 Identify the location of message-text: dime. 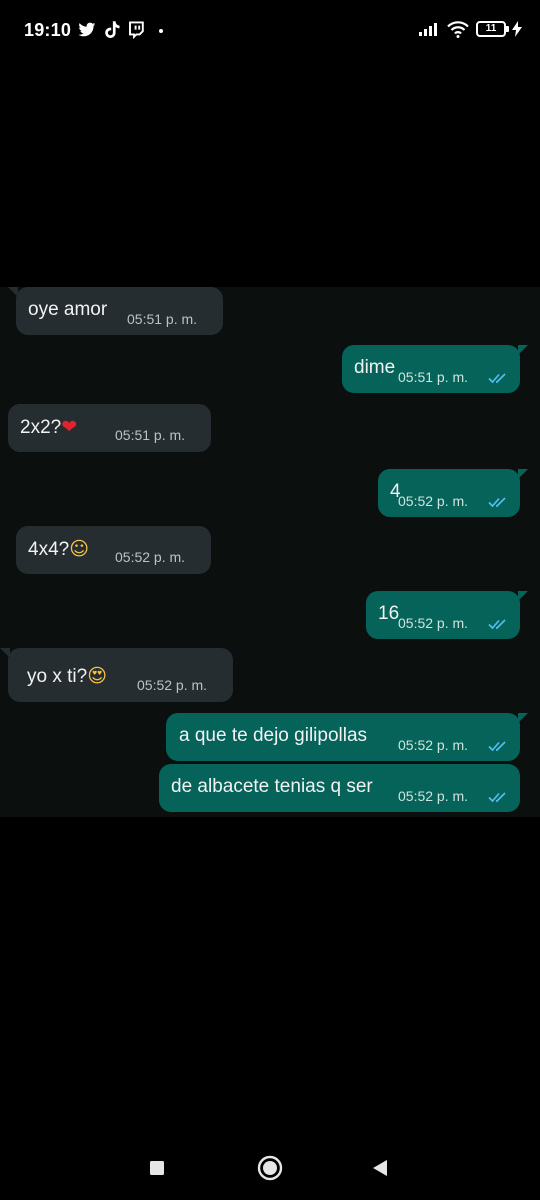
(375, 367).